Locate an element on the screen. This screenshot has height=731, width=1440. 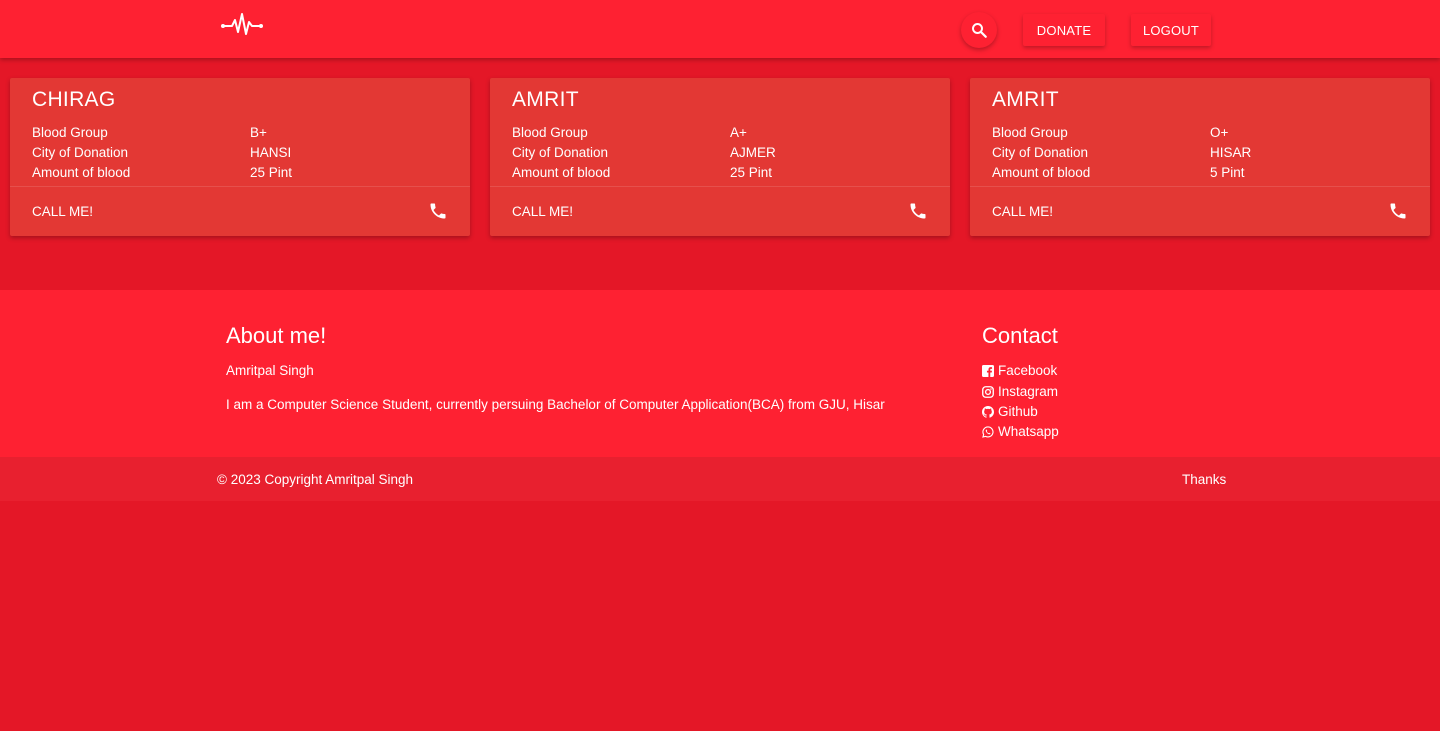
contact-instagram-link: Instagram is located at coordinates (1020, 391).